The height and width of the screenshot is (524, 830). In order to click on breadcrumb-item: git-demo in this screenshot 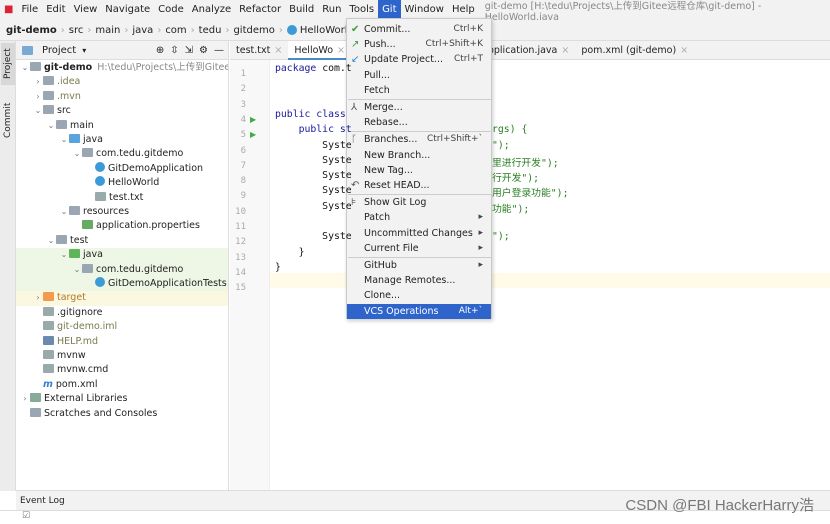, I will do `click(31, 30)`.